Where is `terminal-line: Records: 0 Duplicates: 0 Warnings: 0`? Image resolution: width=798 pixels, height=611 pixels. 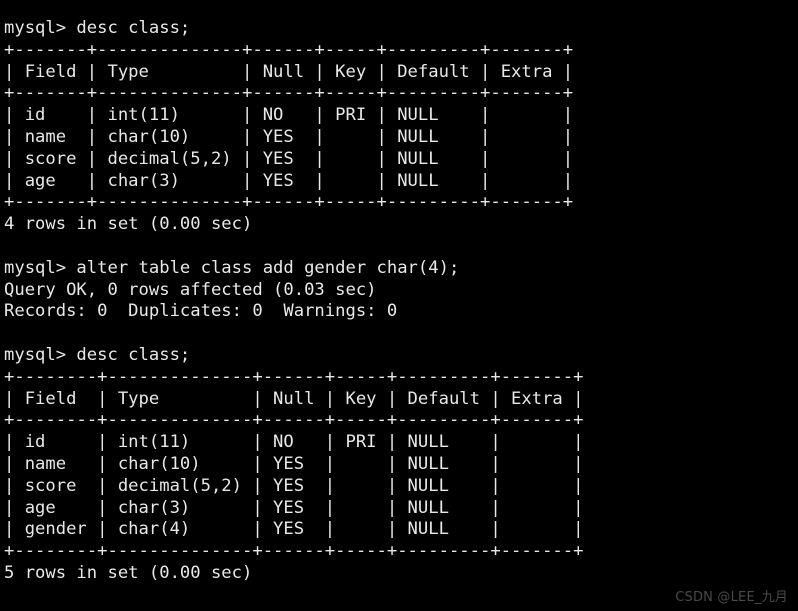
terminal-line: Records: 0 Duplicates: 0 Warnings: 0 is located at coordinates (201, 311).